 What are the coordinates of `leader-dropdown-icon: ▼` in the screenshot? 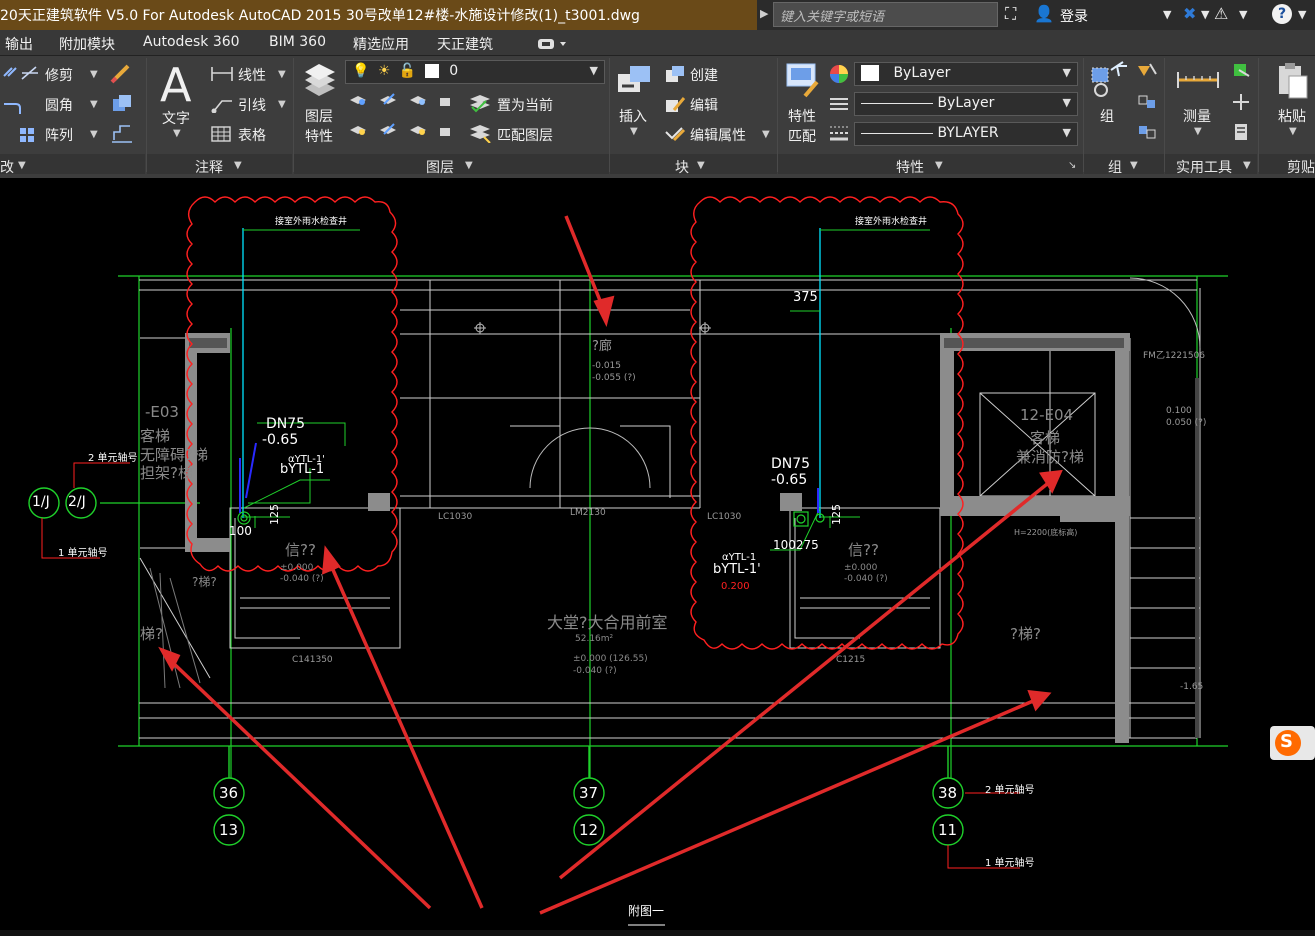 It's located at (282, 104).